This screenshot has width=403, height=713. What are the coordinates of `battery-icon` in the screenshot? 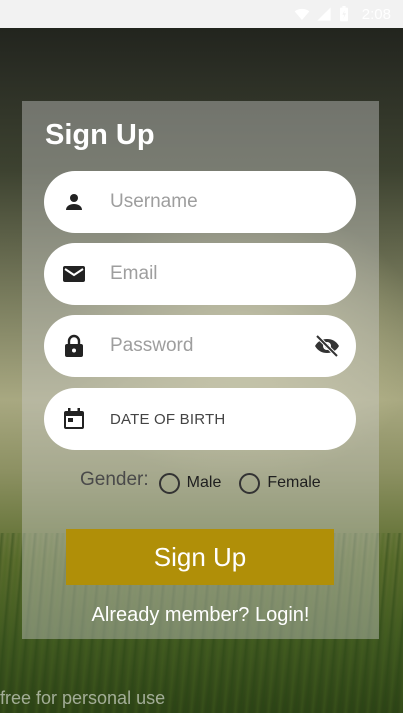 It's located at (346, 14).